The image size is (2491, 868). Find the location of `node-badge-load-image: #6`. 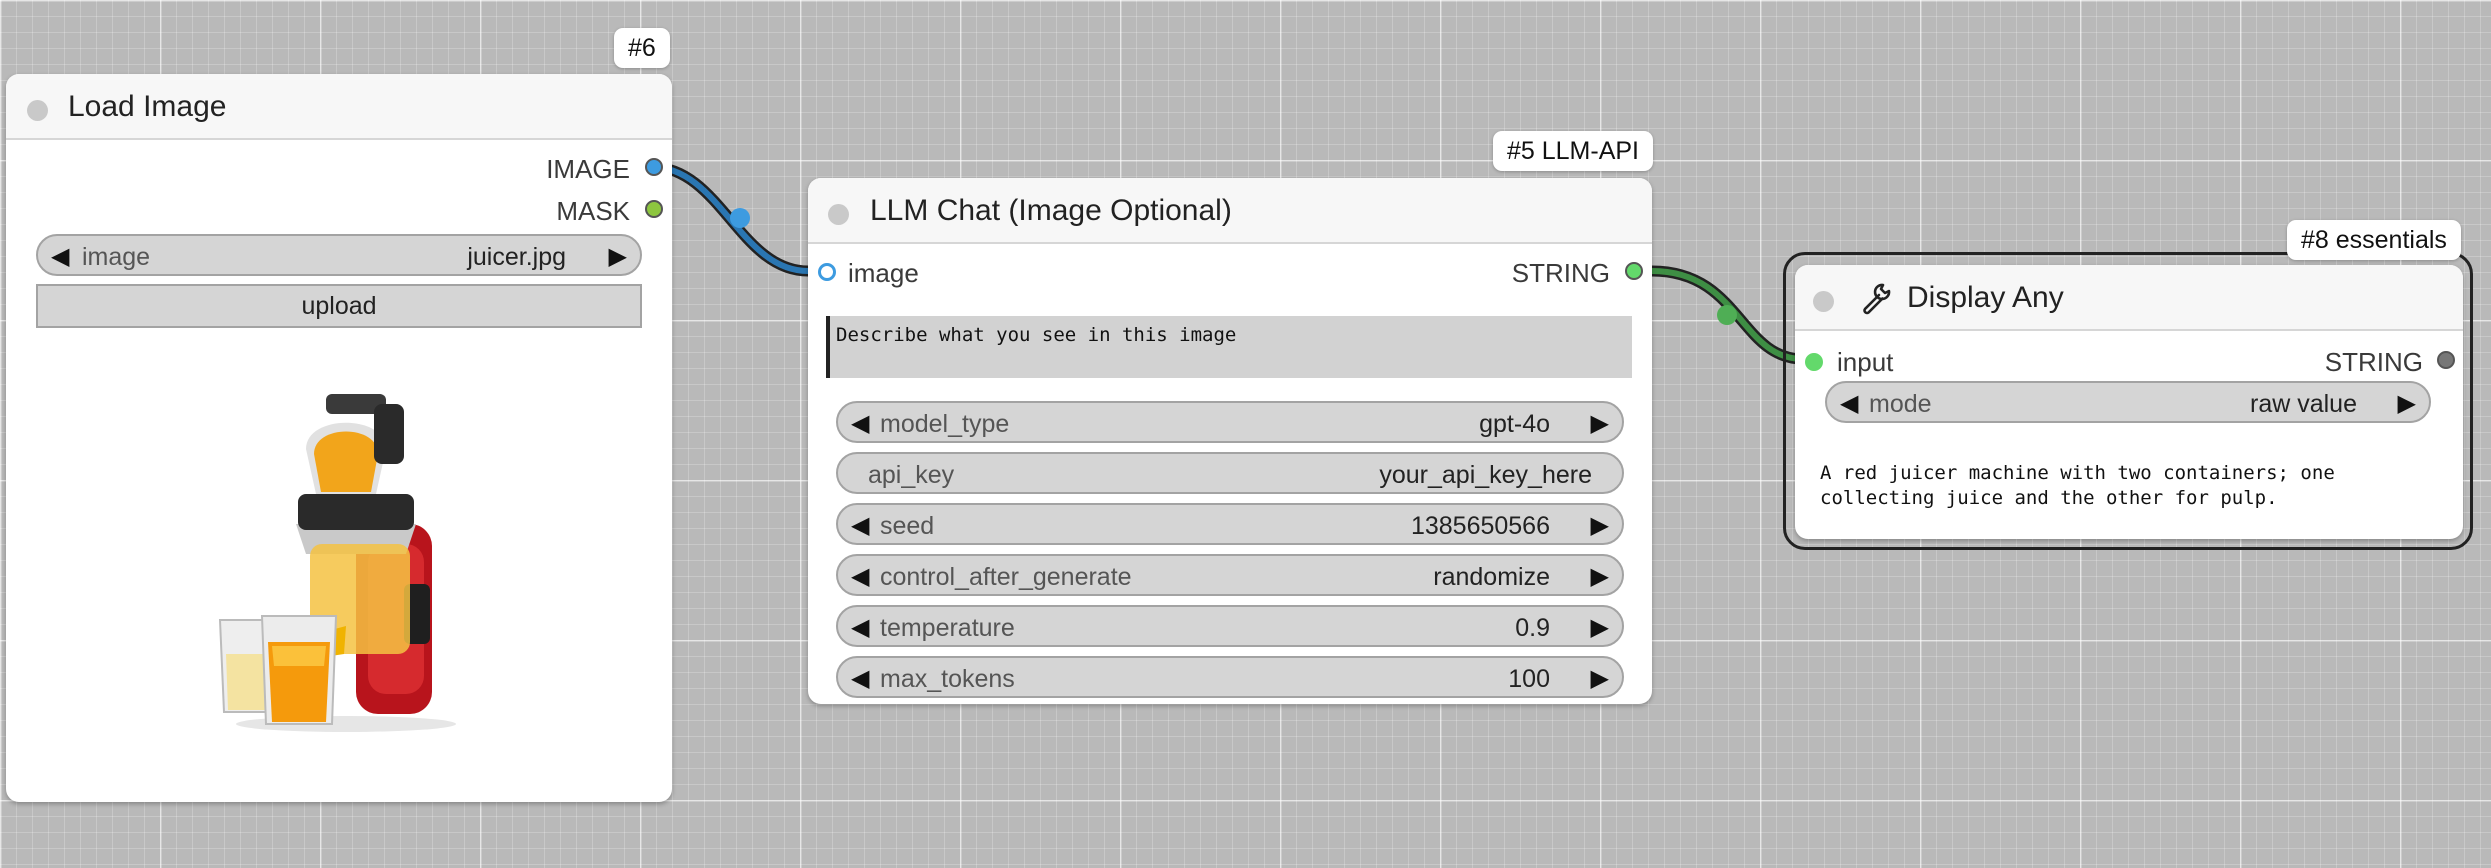

node-badge-load-image: #6 is located at coordinates (642, 48).